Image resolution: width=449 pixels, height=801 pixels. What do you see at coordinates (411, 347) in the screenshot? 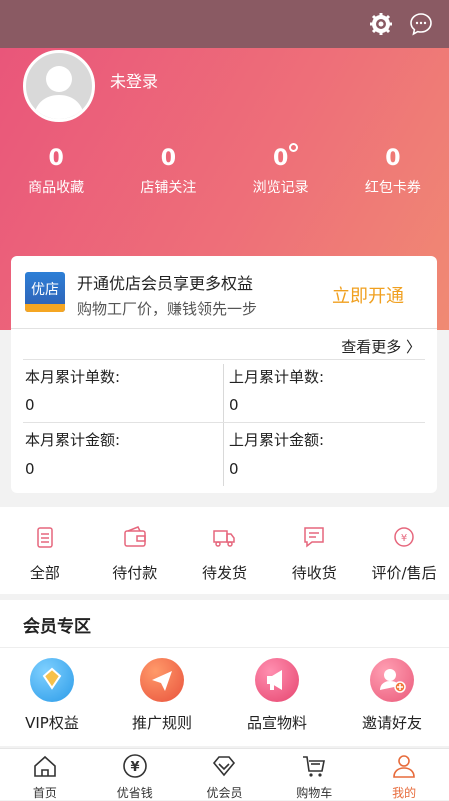
I see `chevron-right-icon: 〉` at bounding box center [411, 347].